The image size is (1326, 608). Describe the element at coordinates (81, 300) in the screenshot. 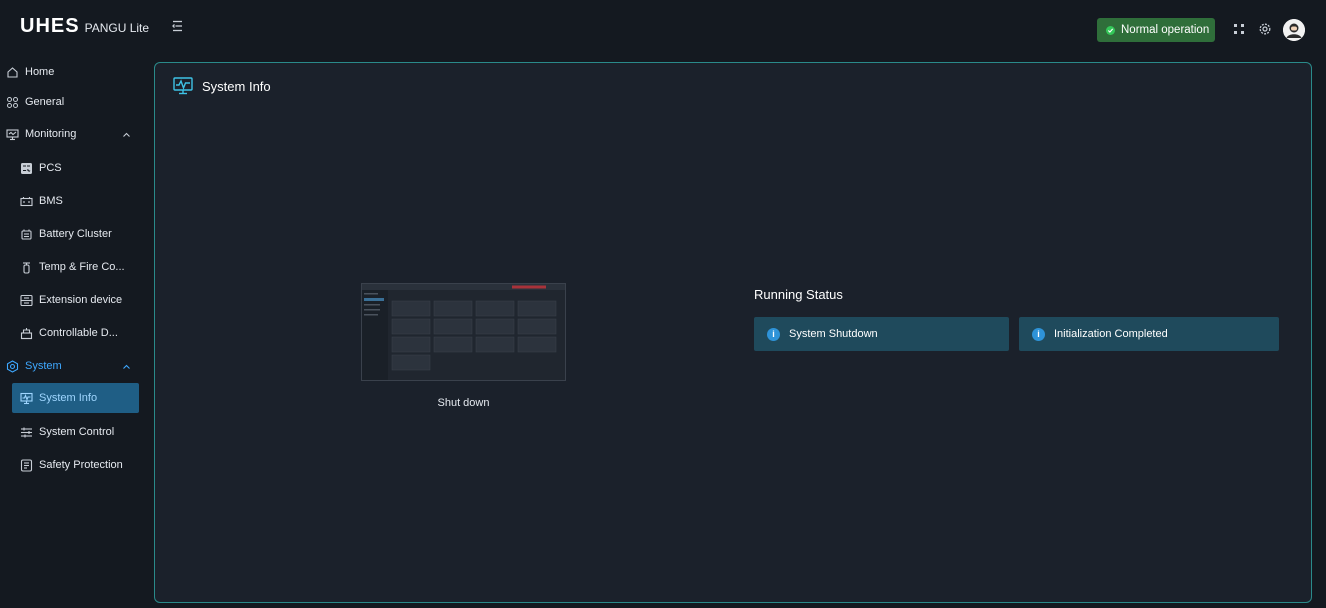

I see `sidebar-item-label: Extension device` at that location.